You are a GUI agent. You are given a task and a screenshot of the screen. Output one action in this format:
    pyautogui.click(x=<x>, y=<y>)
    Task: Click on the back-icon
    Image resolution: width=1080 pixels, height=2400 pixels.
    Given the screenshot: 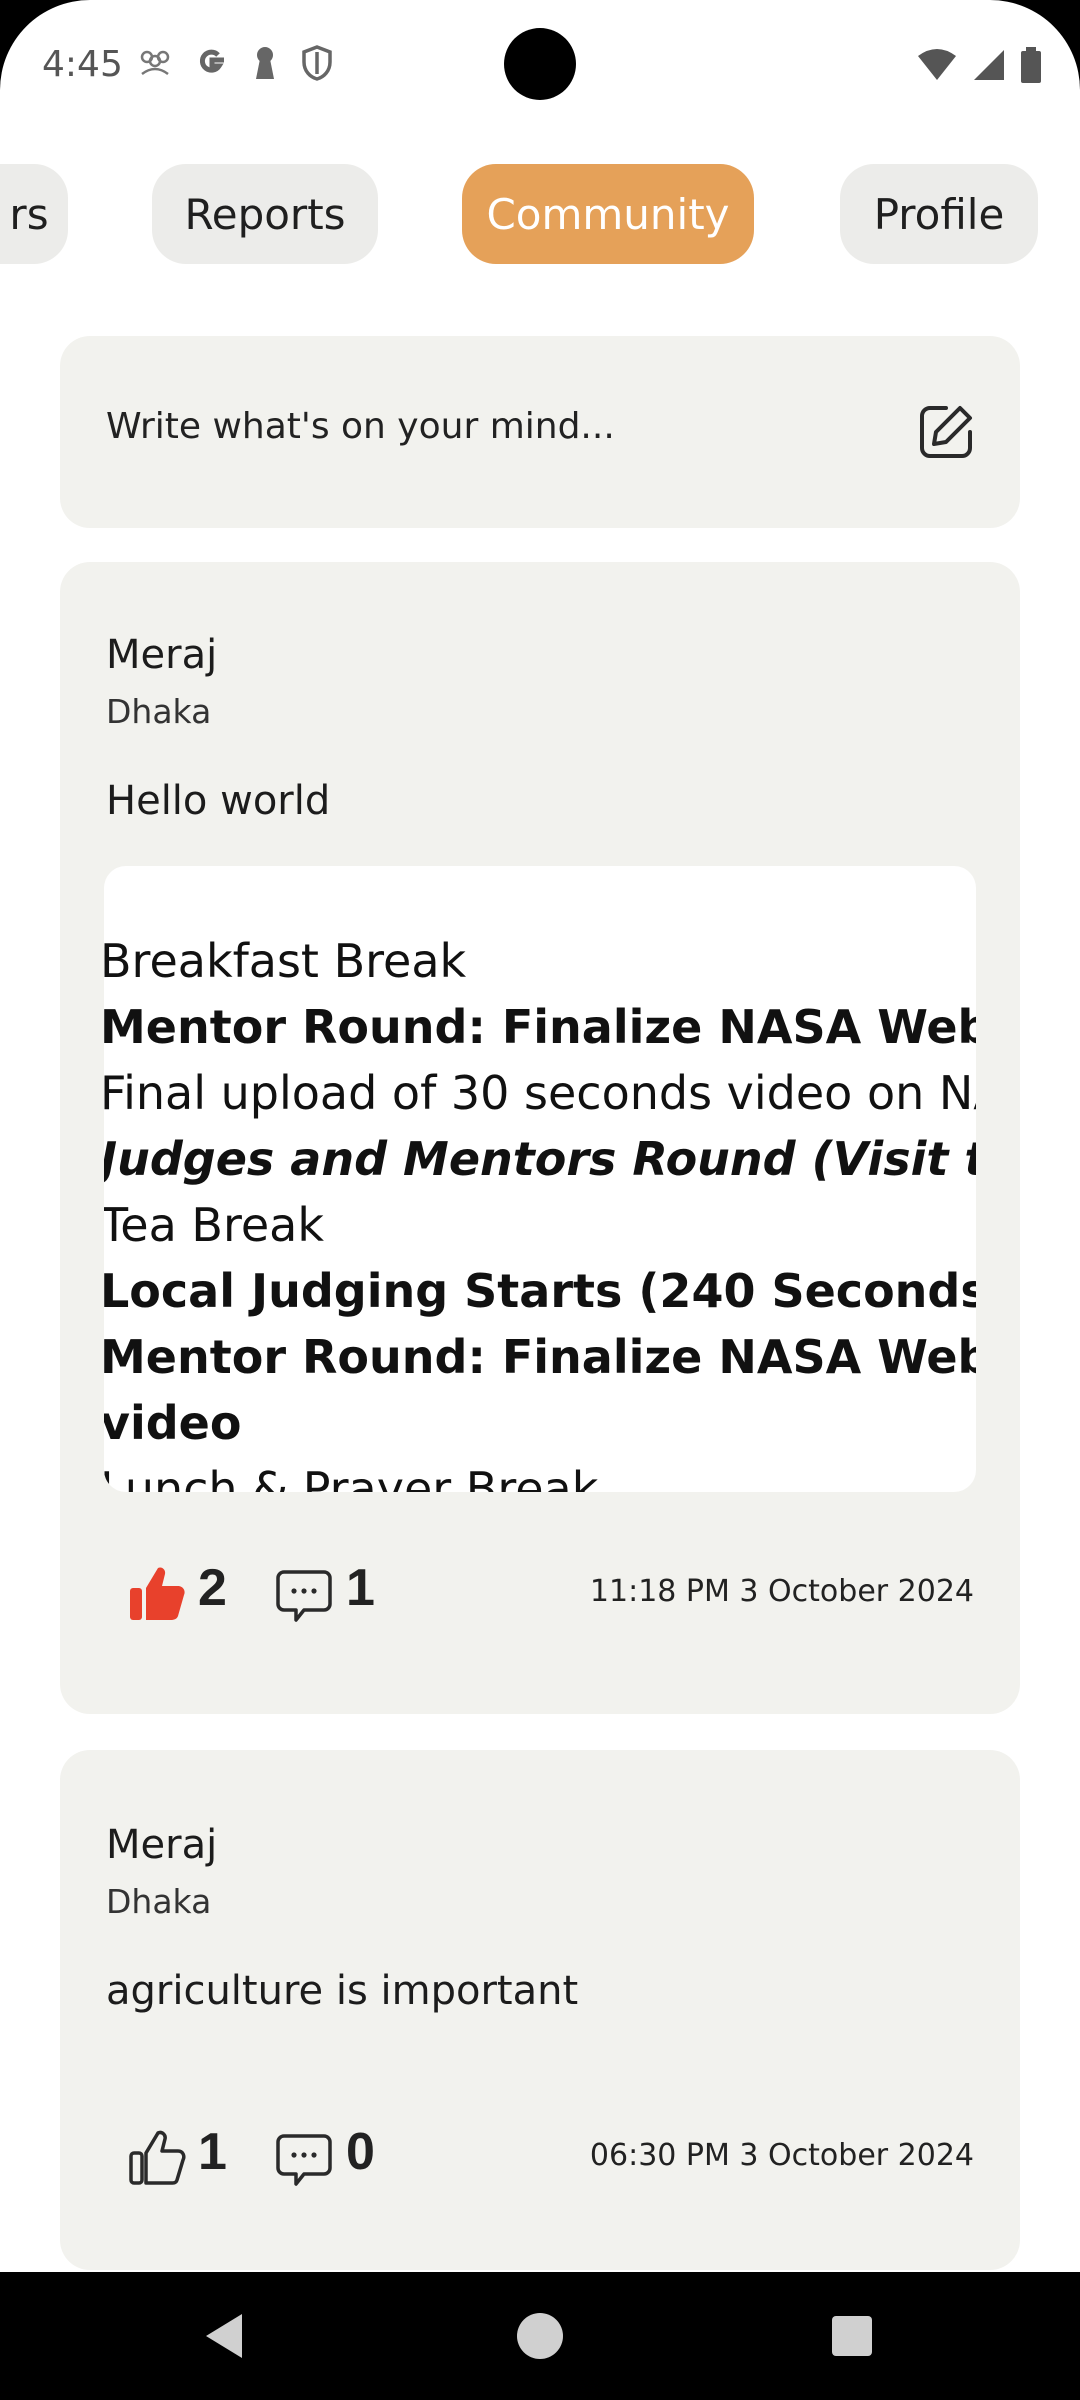 What is the action you would take?
    pyautogui.click(x=226, y=2336)
    